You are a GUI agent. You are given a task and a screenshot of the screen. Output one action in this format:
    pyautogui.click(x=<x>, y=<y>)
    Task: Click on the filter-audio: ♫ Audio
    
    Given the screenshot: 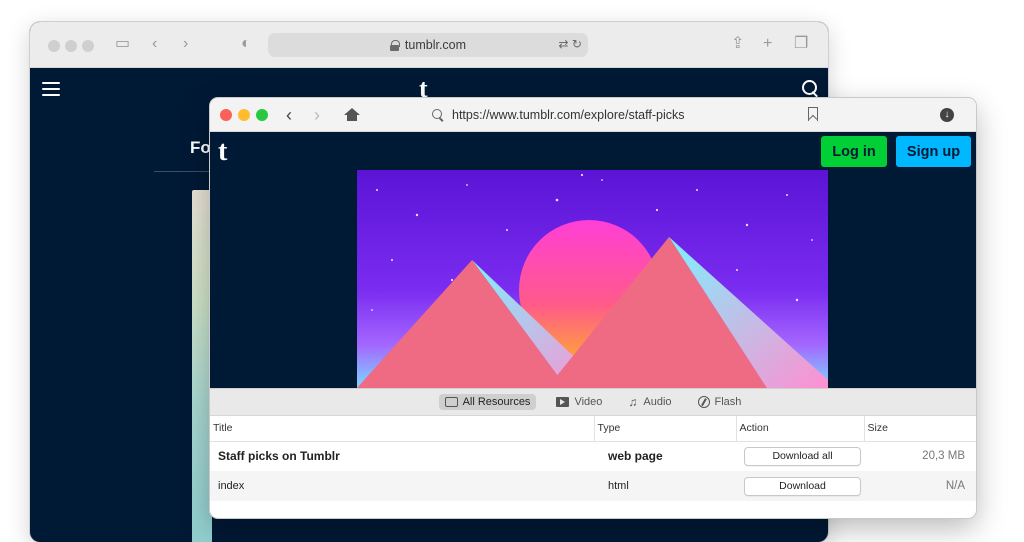 What is the action you would take?
    pyautogui.click(x=649, y=402)
    